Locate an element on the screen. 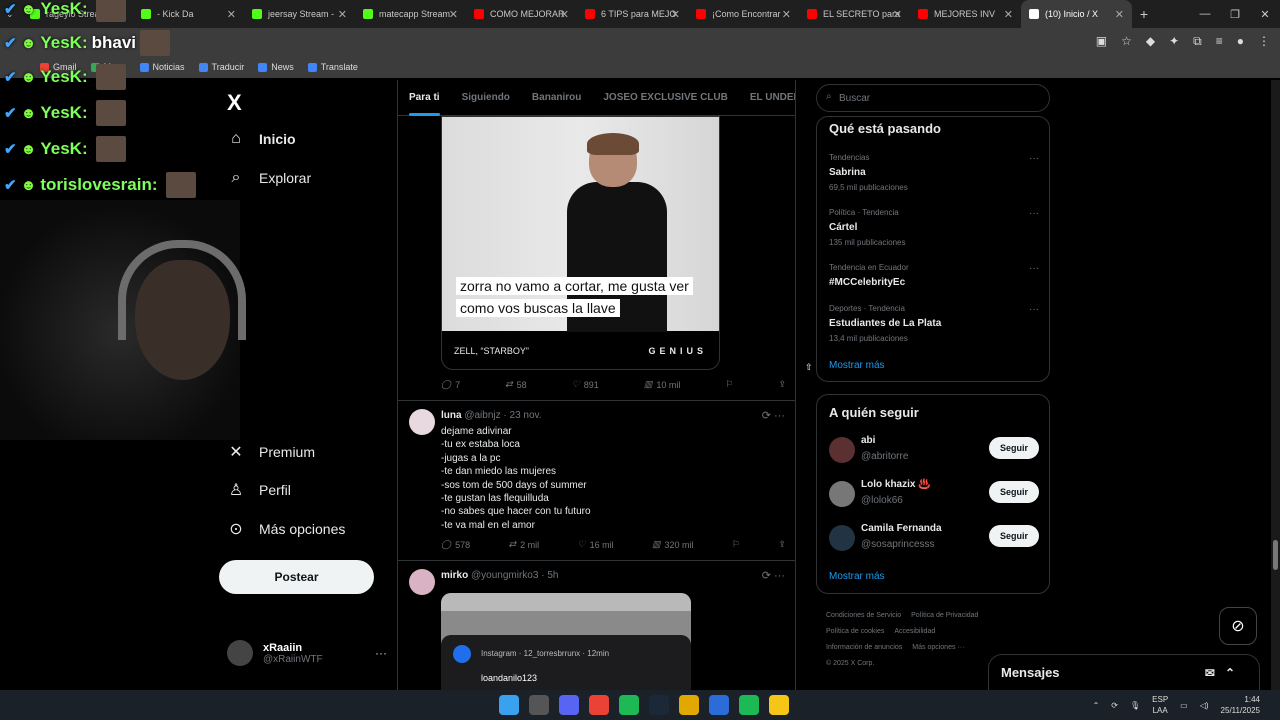 The width and height of the screenshot is (1280, 720). cast-icon: ▣ is located at coordinates (1101, 41).